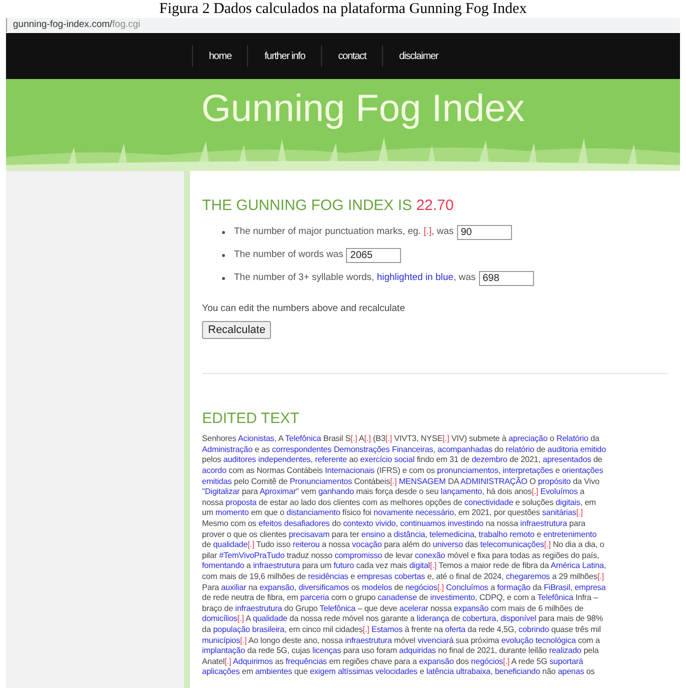 This screenshot has height=688, width=686. What do you see at coordinates (285, 56) in the screenshot?
I see `nav-link: further info` at bounding box center [285, 56].